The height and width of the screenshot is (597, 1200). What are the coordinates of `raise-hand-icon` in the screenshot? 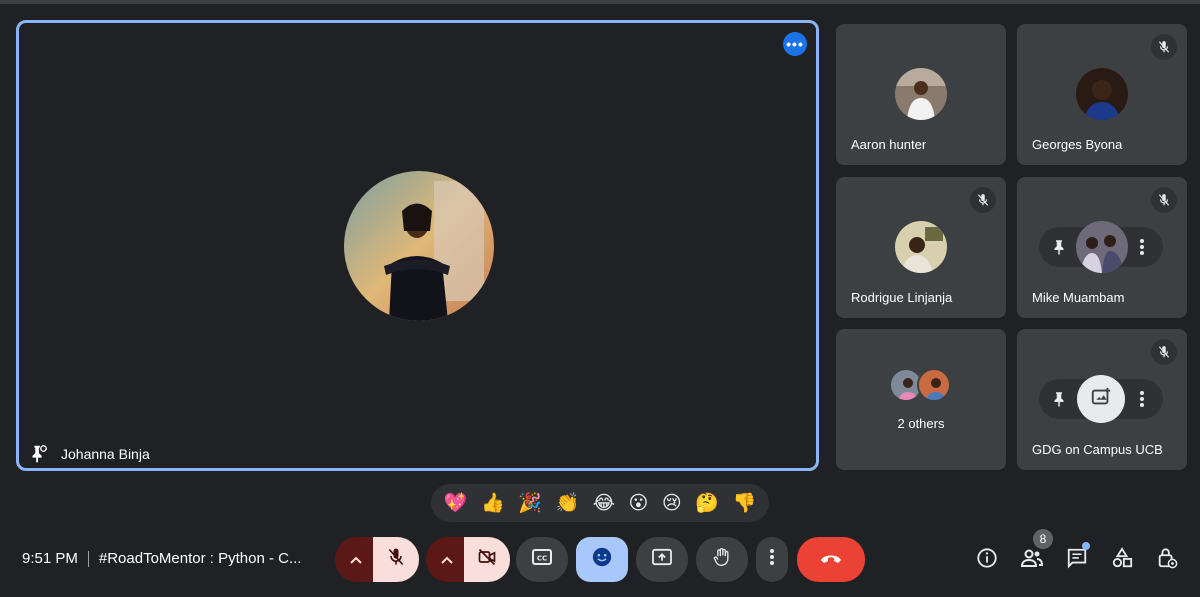 It's located at (722, 559).